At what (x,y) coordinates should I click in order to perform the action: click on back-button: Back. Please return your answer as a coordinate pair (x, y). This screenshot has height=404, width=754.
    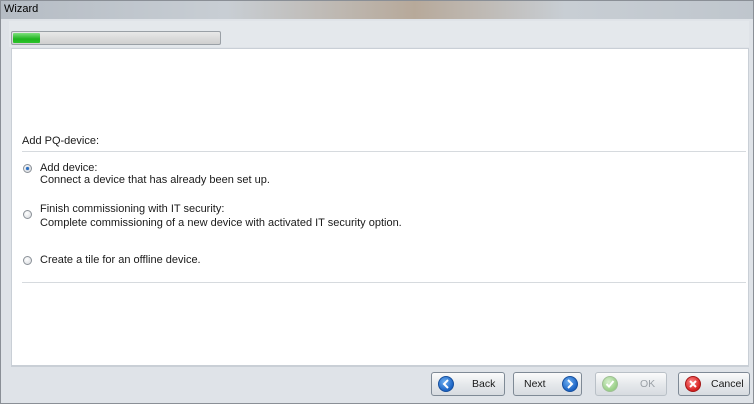
    Looking at the image, I should click on (468, 384).